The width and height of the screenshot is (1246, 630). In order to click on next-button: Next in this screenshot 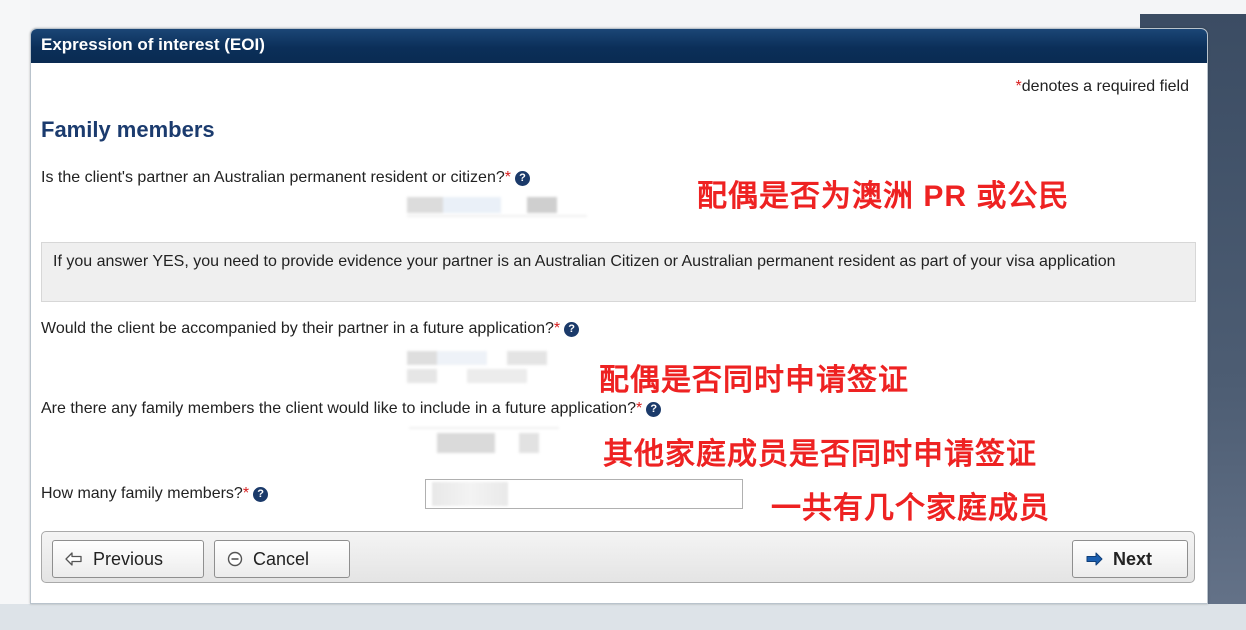, I will do `click(1130, 559)`.